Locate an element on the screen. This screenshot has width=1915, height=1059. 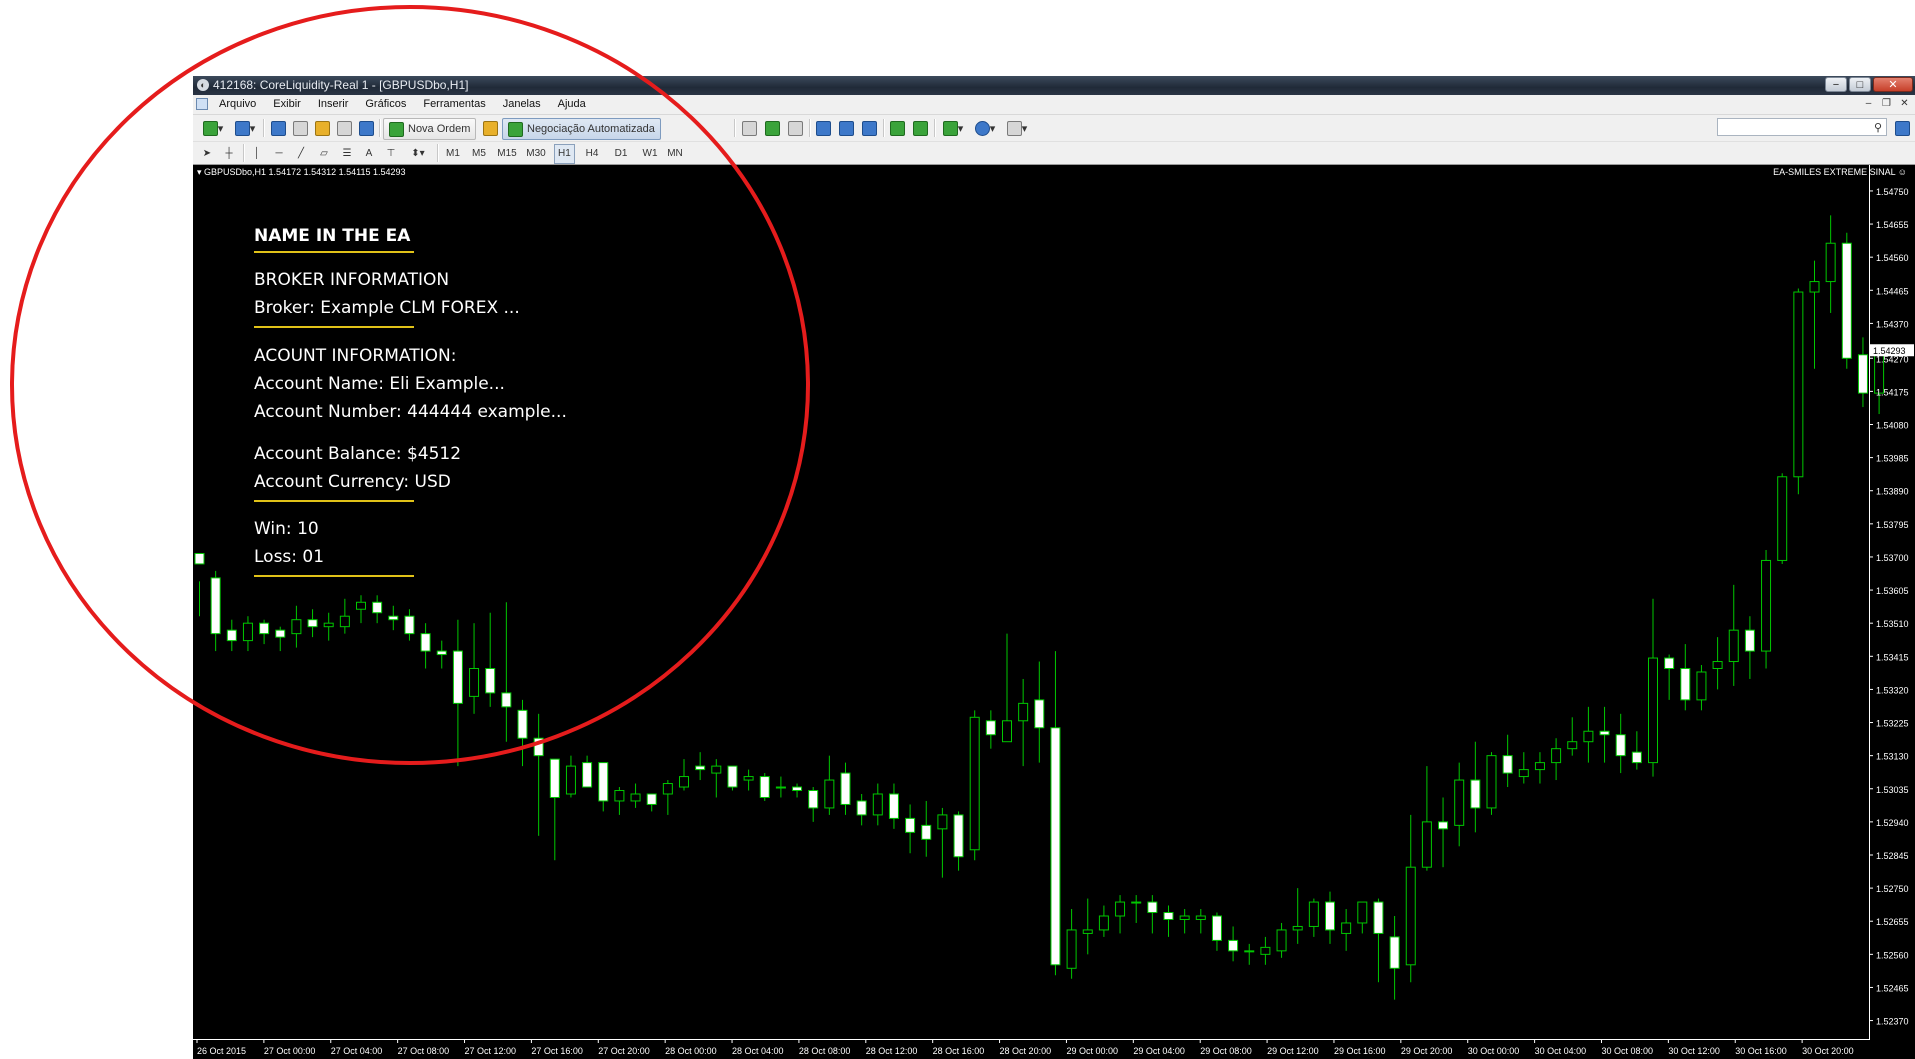
menu-janelas: Janelas is located at coordinates (522, 104).